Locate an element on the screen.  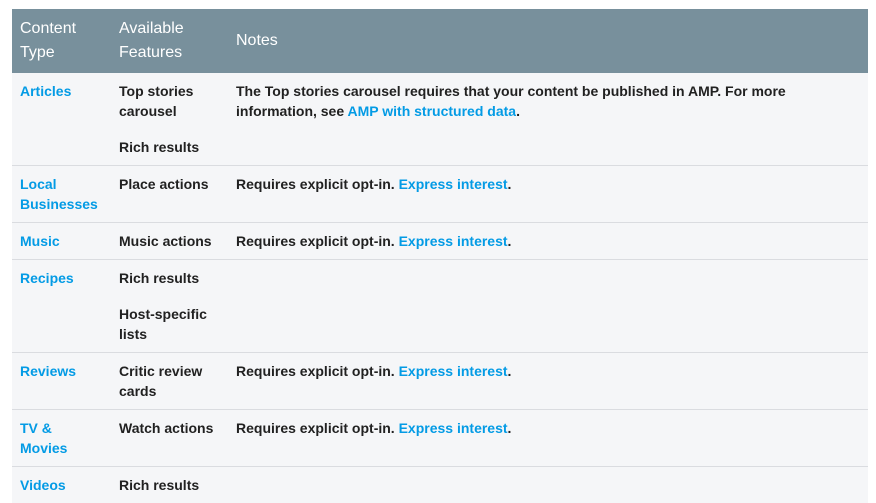
features-cell: Place actions is located at coordinates (169, 194).